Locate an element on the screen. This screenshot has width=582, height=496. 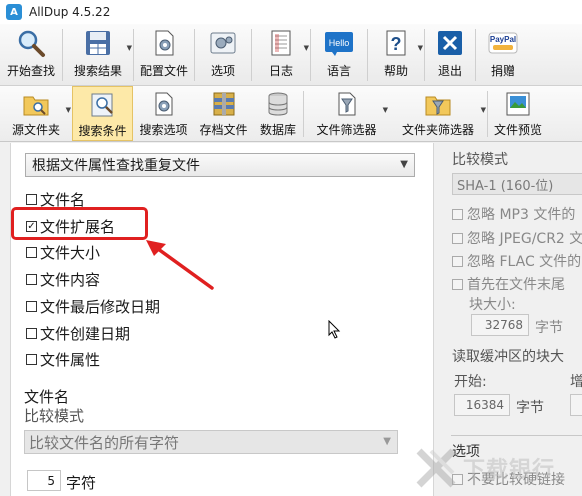
ignore-flac-option: 忽略 FLAC 文件的 is located at coordinates (516, 261).